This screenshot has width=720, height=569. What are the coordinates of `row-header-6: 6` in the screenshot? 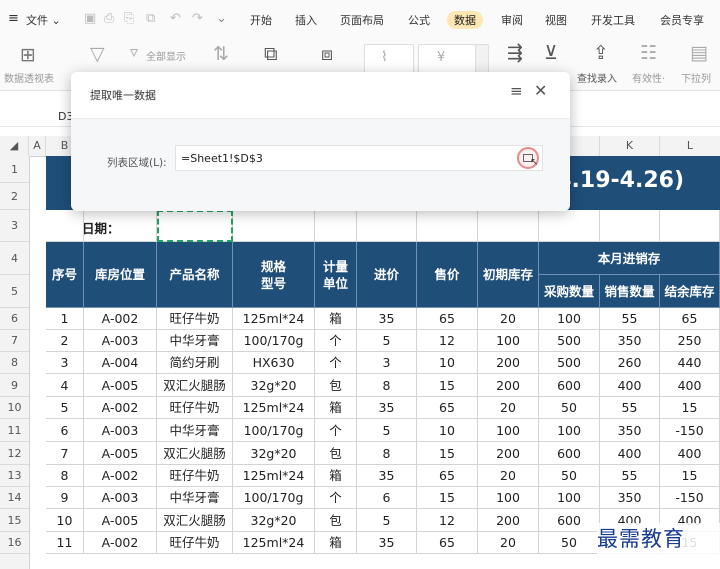 It's located at (14, 319).